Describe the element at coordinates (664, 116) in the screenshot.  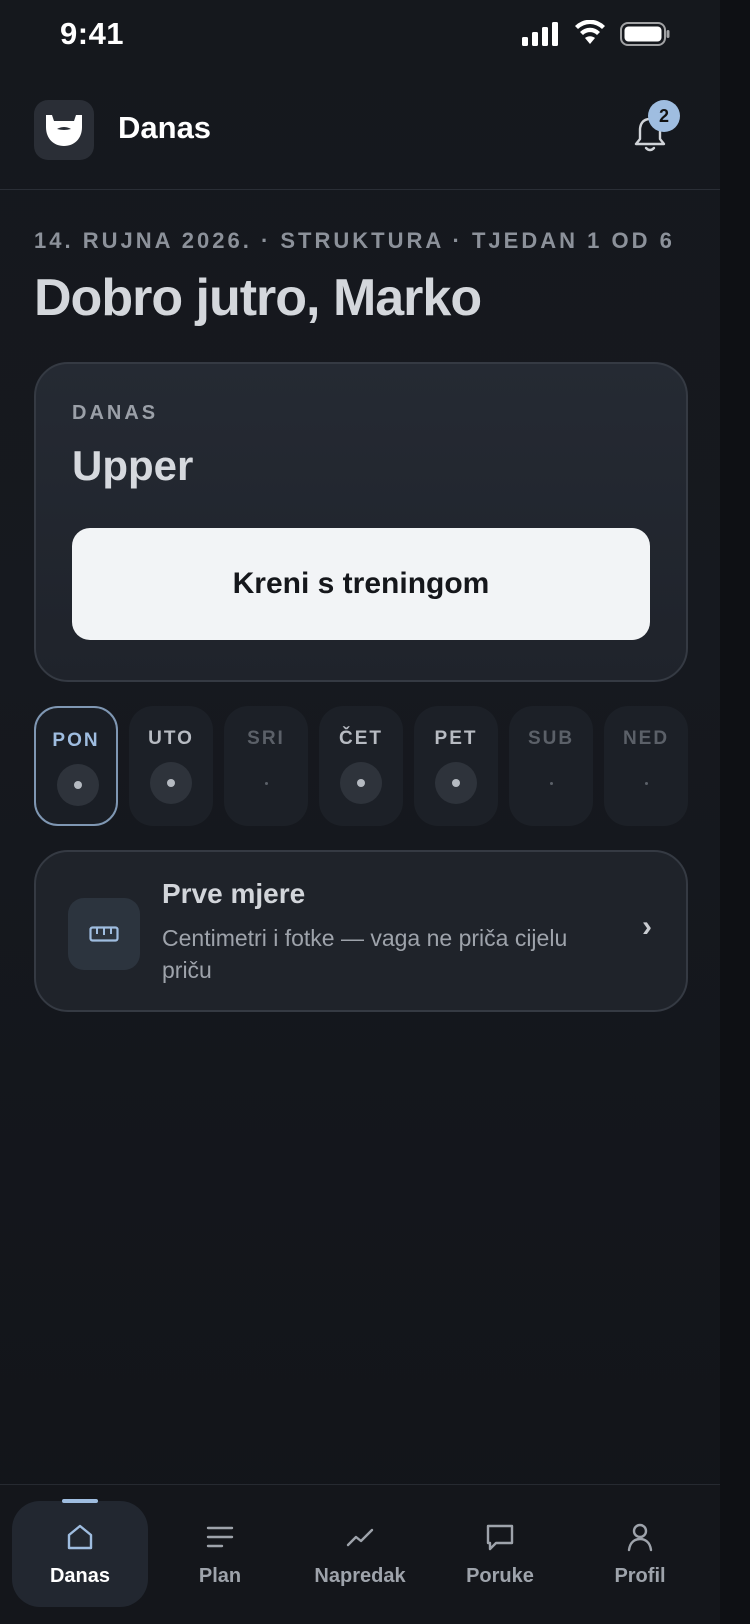
I see `notification-badge: 2` at that location.